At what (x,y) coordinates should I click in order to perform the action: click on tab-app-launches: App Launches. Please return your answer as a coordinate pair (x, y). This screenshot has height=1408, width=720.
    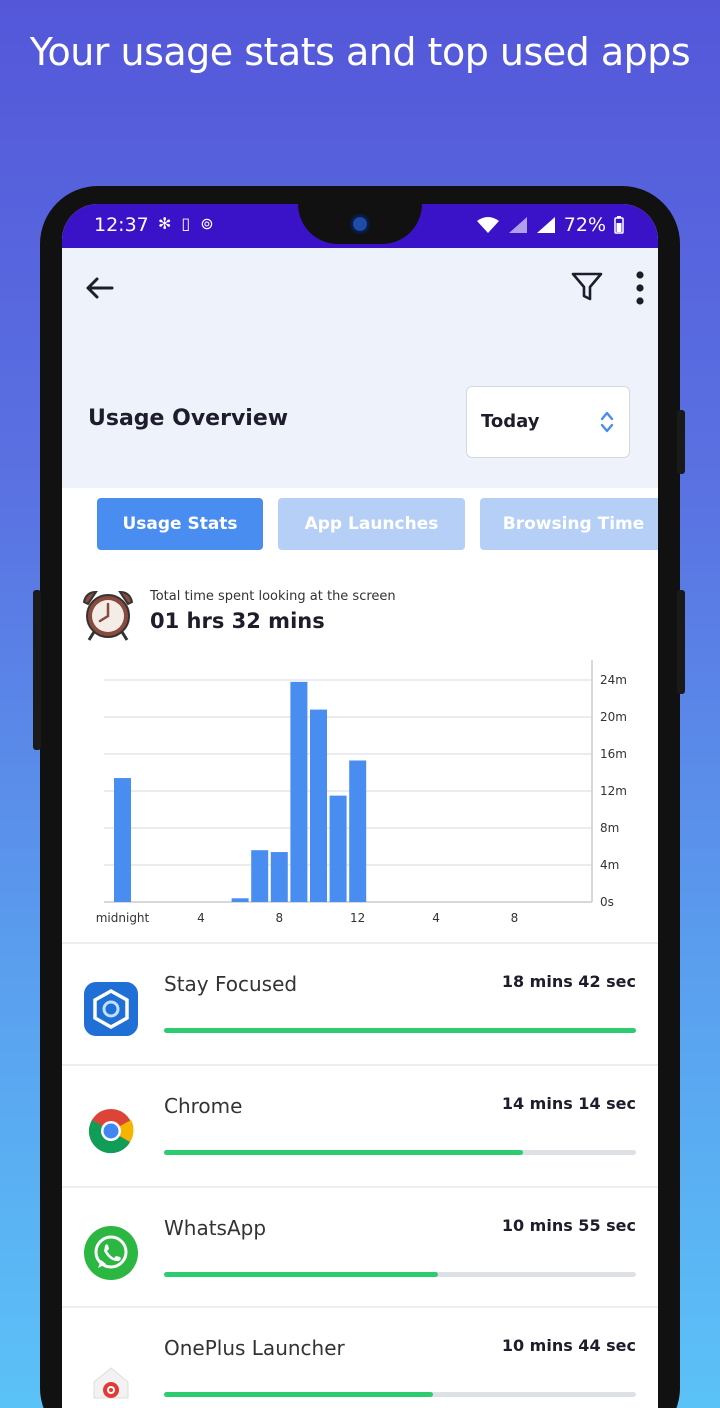
    Looking at the image, I should click on (371, 524).